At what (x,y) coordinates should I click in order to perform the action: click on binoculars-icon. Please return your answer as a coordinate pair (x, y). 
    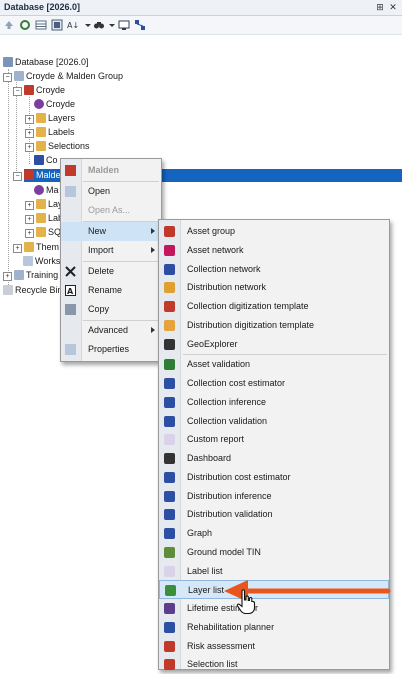
    Looking at the image, I should click on (99, 25).